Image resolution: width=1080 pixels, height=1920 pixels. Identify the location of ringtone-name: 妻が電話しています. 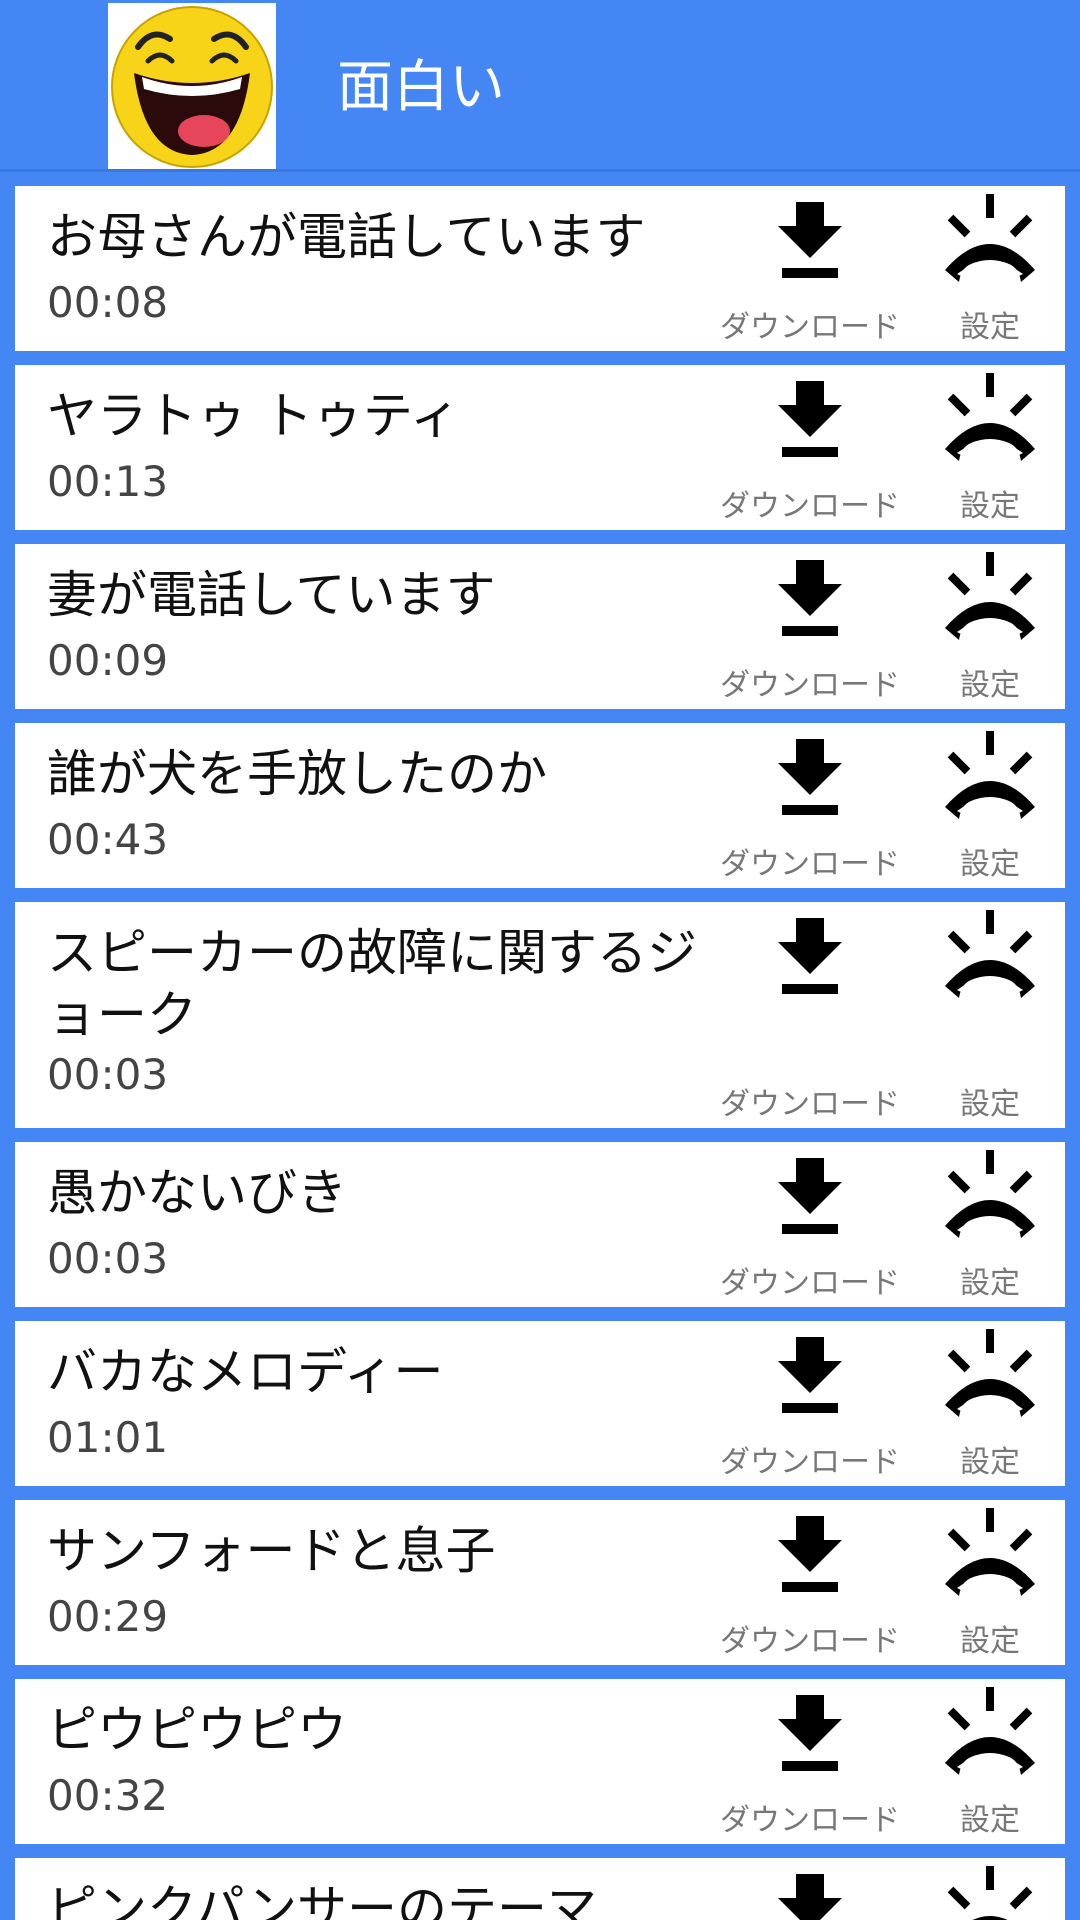
(271, 595).